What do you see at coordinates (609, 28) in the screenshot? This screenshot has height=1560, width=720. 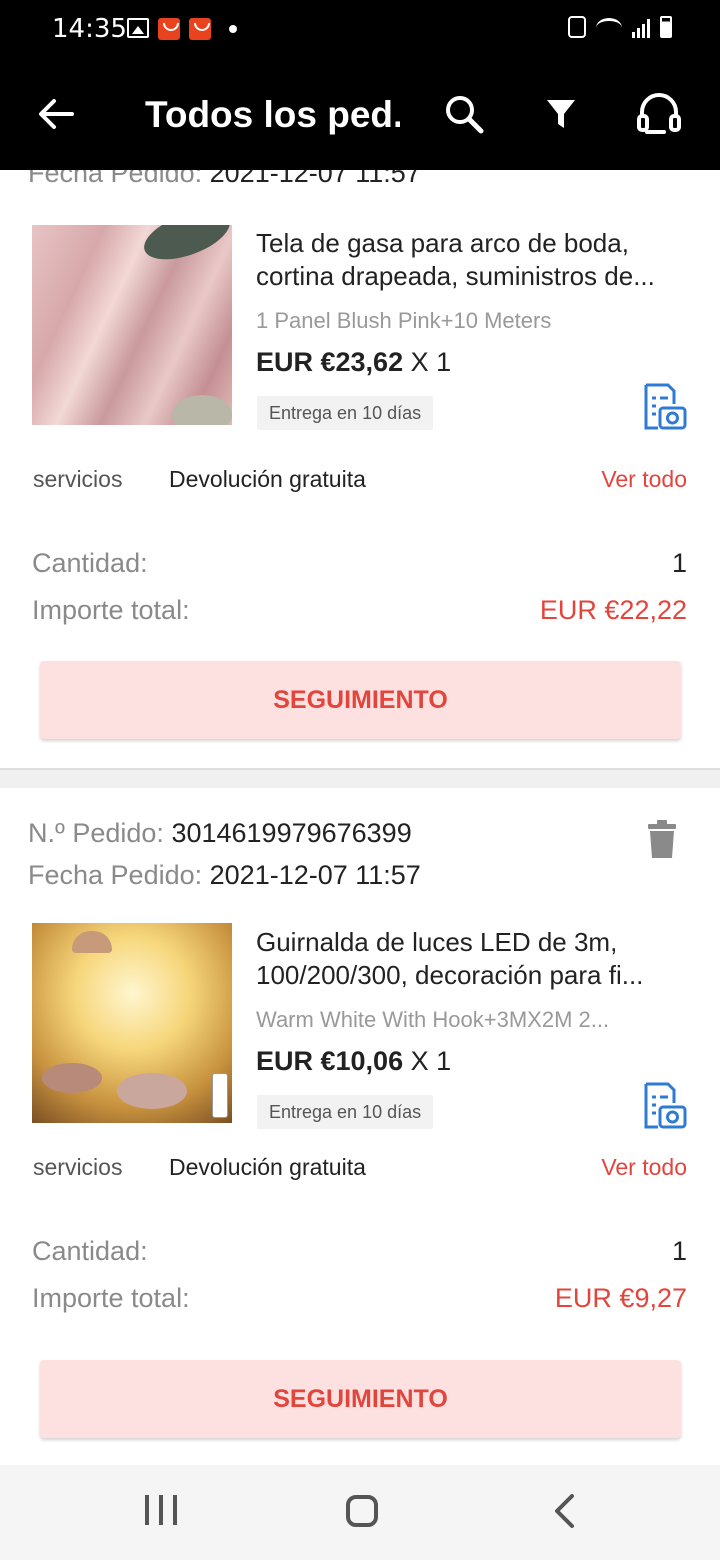 I see `wifi-icon` at bounding box center [609, 28].